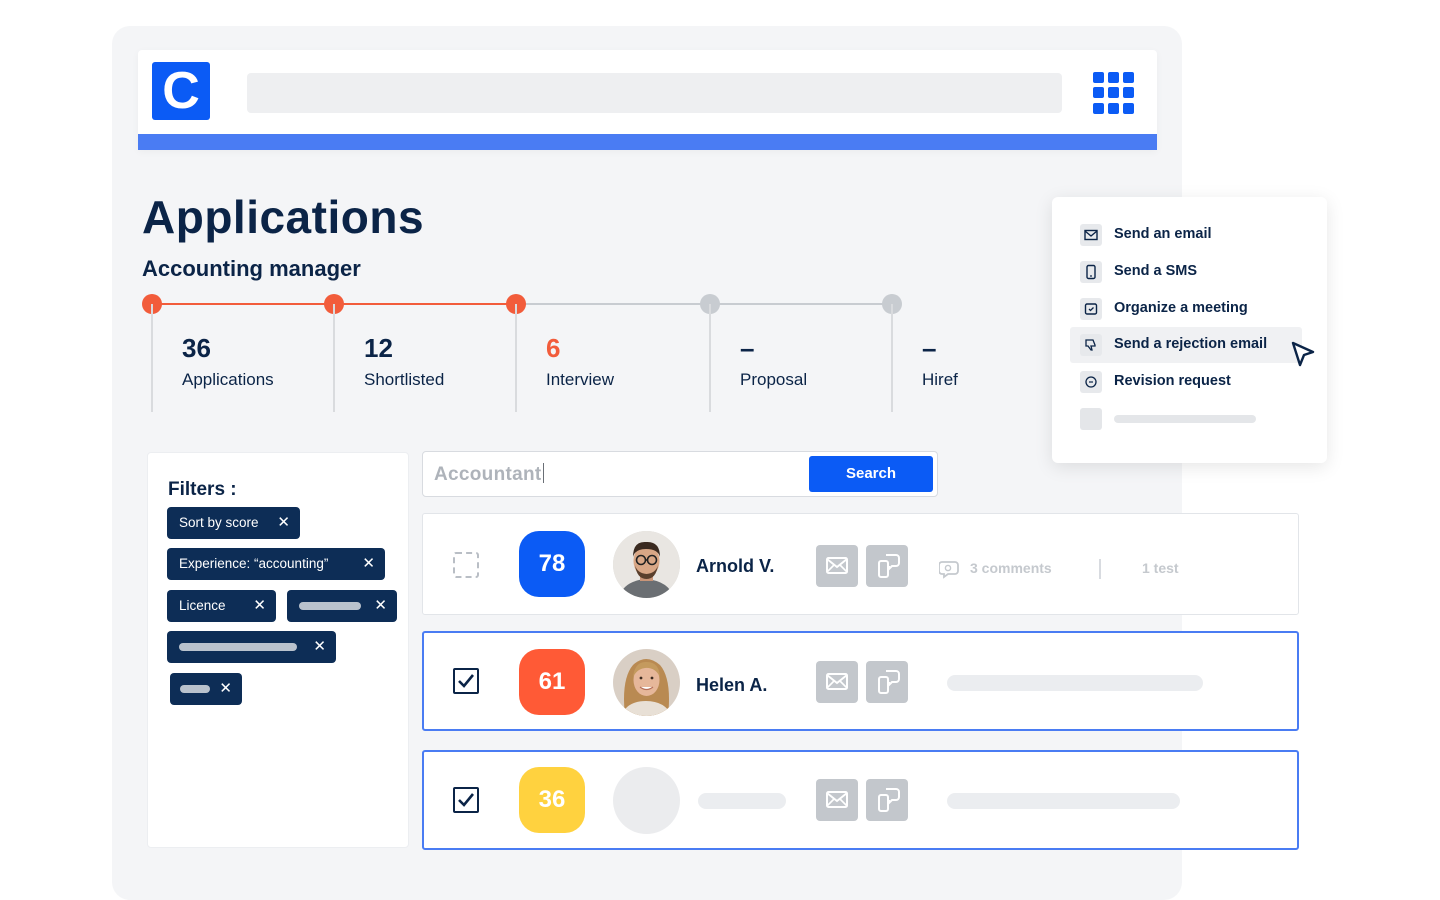  What do you see at coordinates (1011, 568) in the screenshot?
I see `comments-count: 3 comments` at bounding box center [1011, 568].